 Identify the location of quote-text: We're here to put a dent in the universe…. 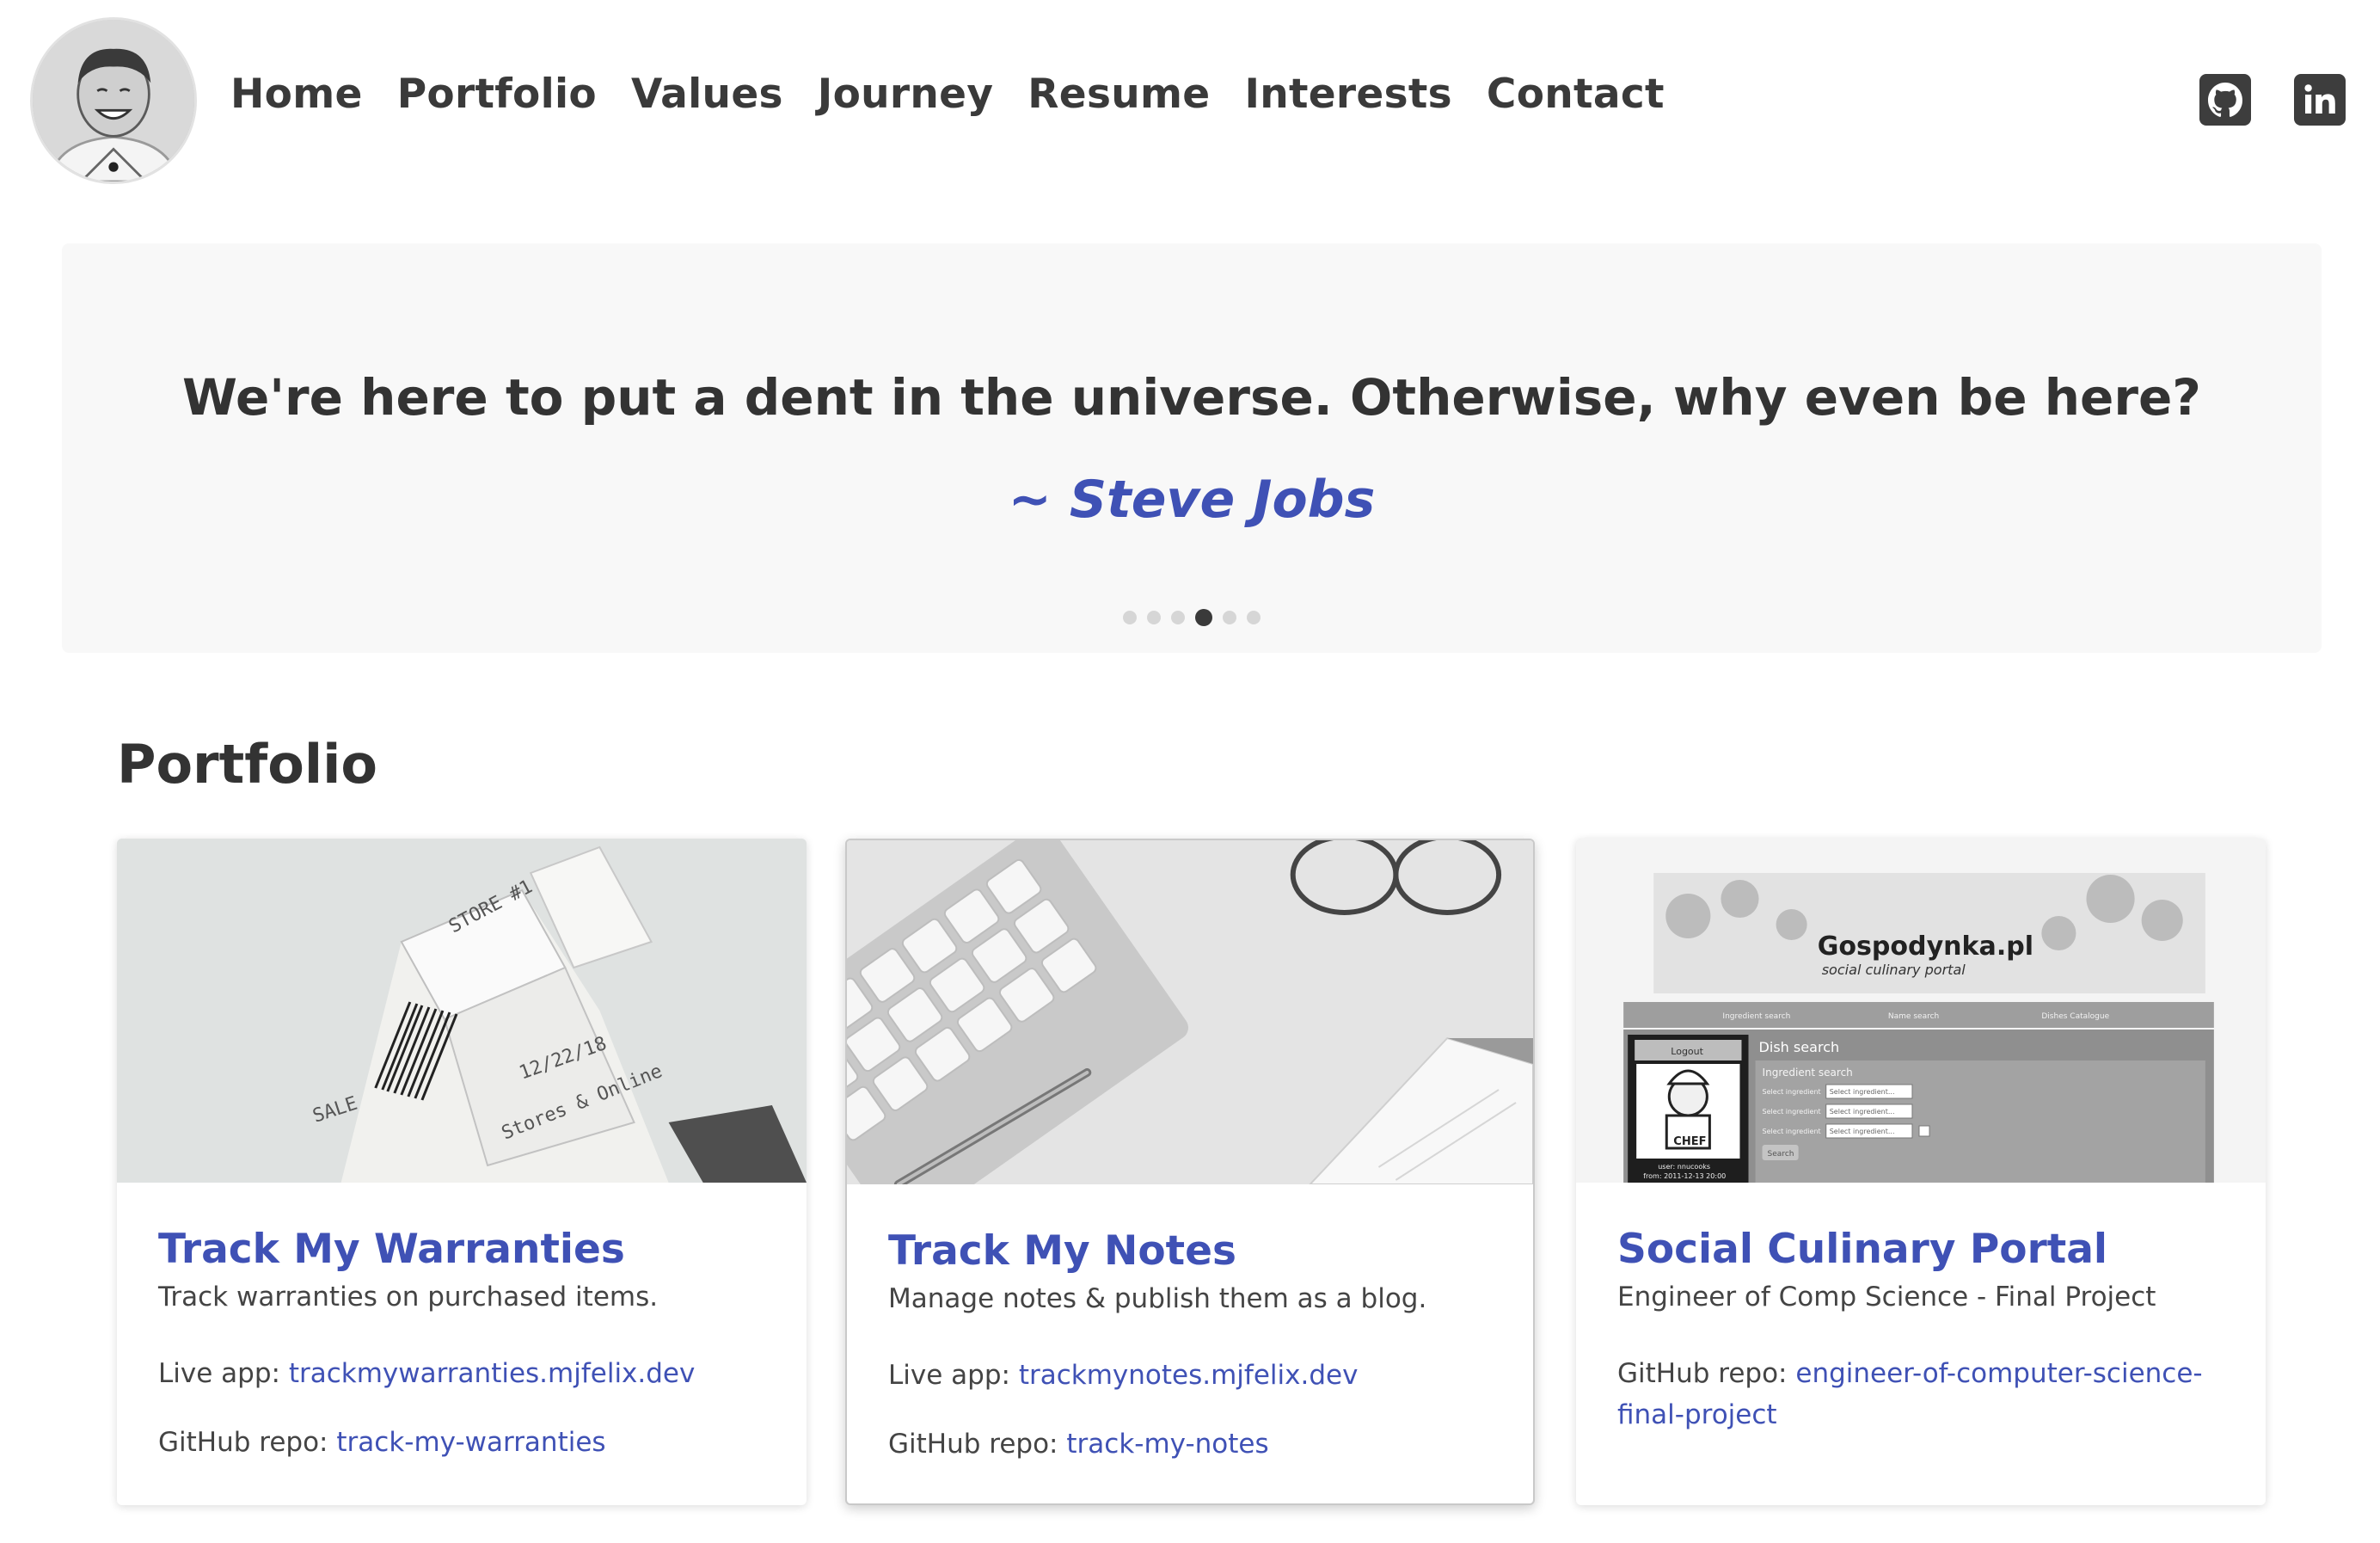
(1192, 398).